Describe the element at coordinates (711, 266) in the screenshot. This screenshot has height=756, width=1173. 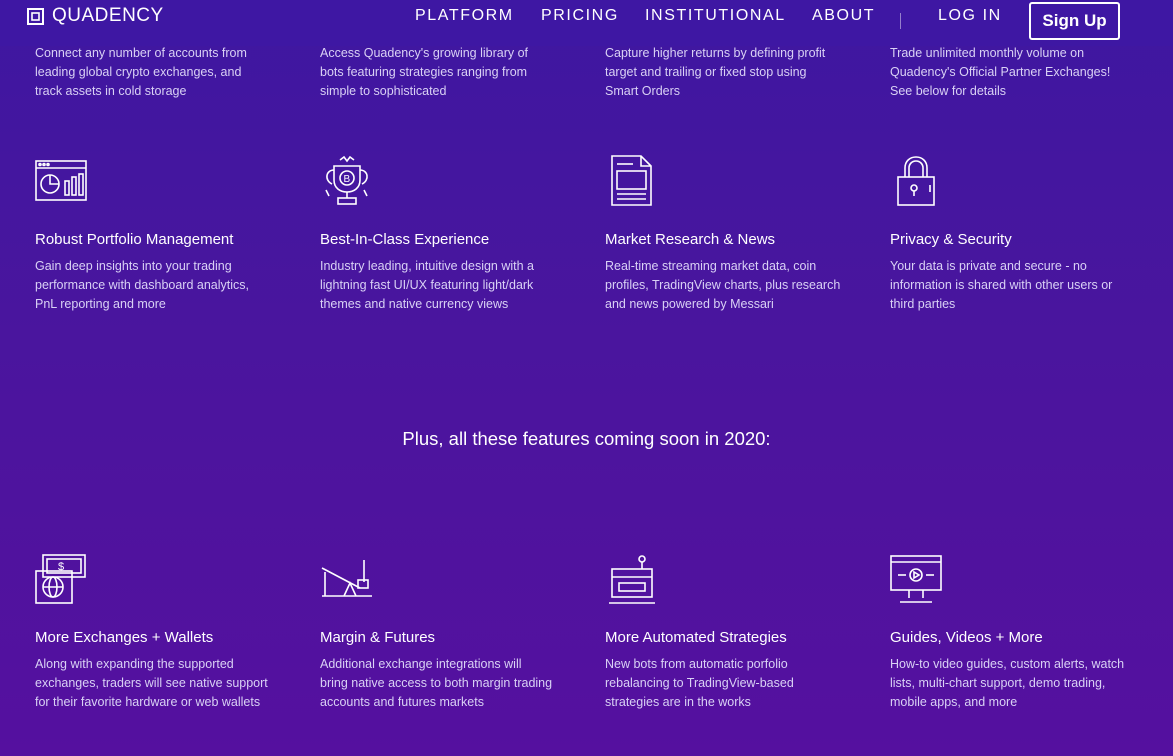
I see `desc-line: Real-time streaming market data, coin` at that location.